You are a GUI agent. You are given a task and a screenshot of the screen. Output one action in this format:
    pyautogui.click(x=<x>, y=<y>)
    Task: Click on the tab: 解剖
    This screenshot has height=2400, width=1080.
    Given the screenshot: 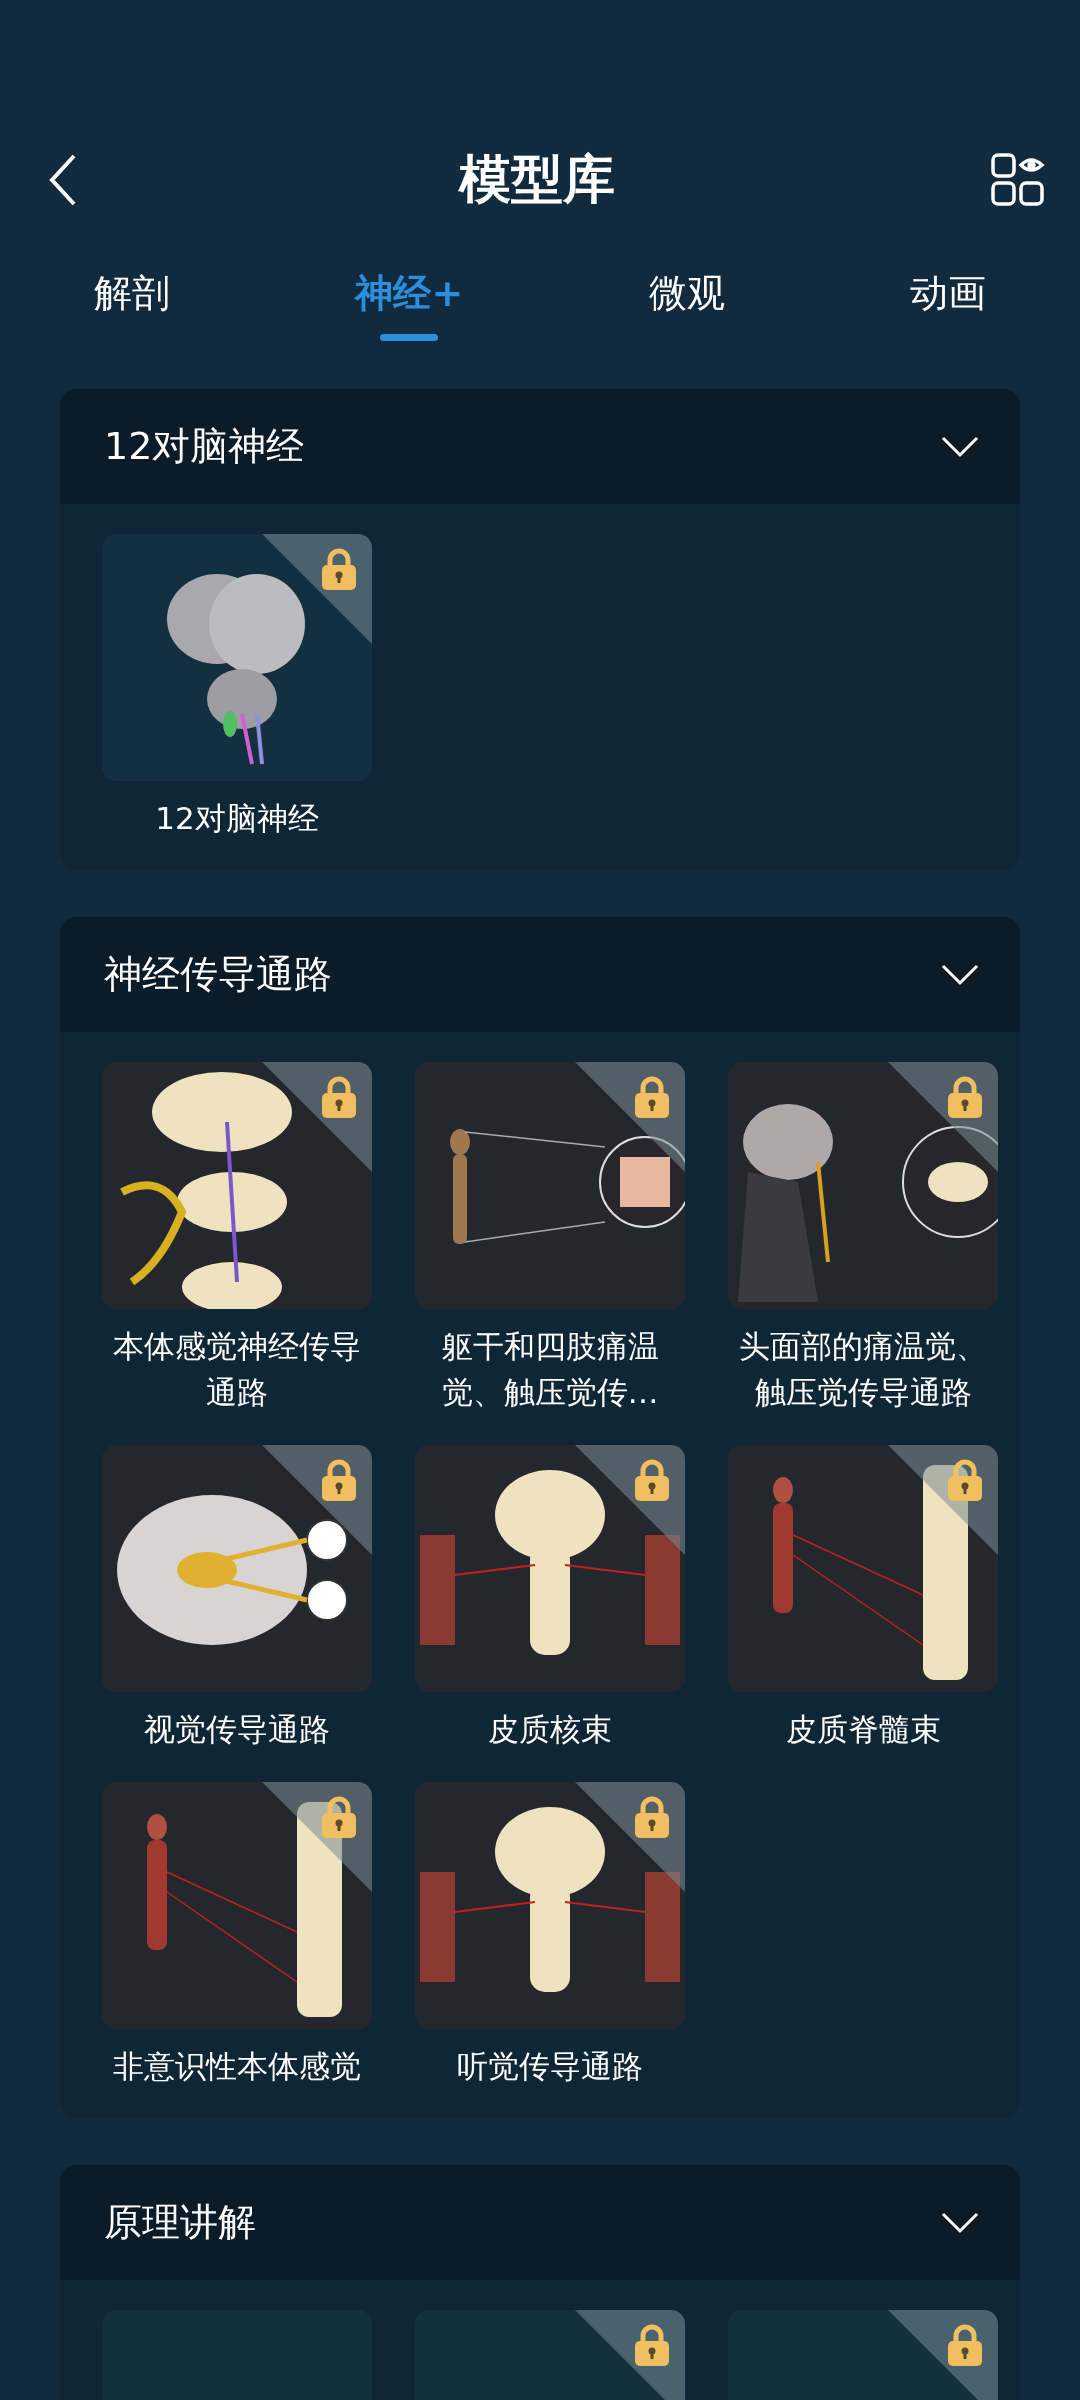 What is the action you would take?
    pyautogui.click(x=132, y=301)
    